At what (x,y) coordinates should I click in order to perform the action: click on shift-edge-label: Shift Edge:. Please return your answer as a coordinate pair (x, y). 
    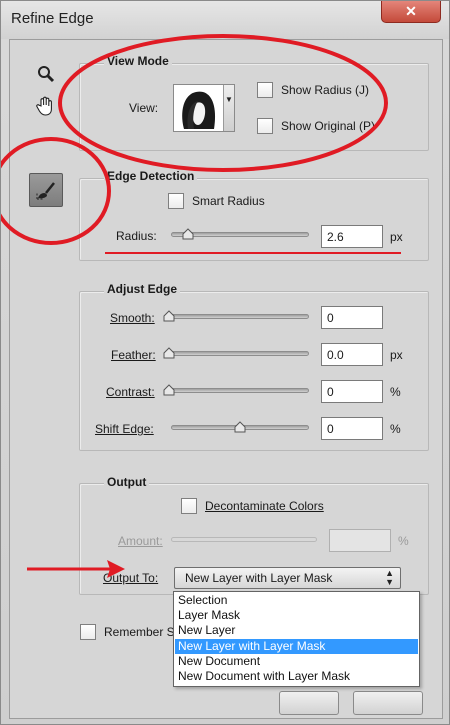
    Looking at the image, I should click on (124, 429).